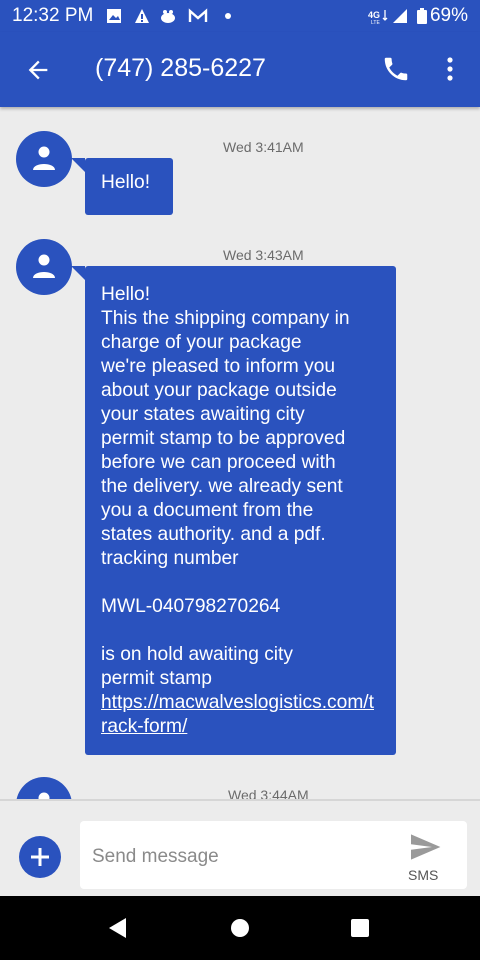 The image size is (480, 960). I want to click on status-bar: 12:32 PM 4G LTE 69%, so click(240, 16).